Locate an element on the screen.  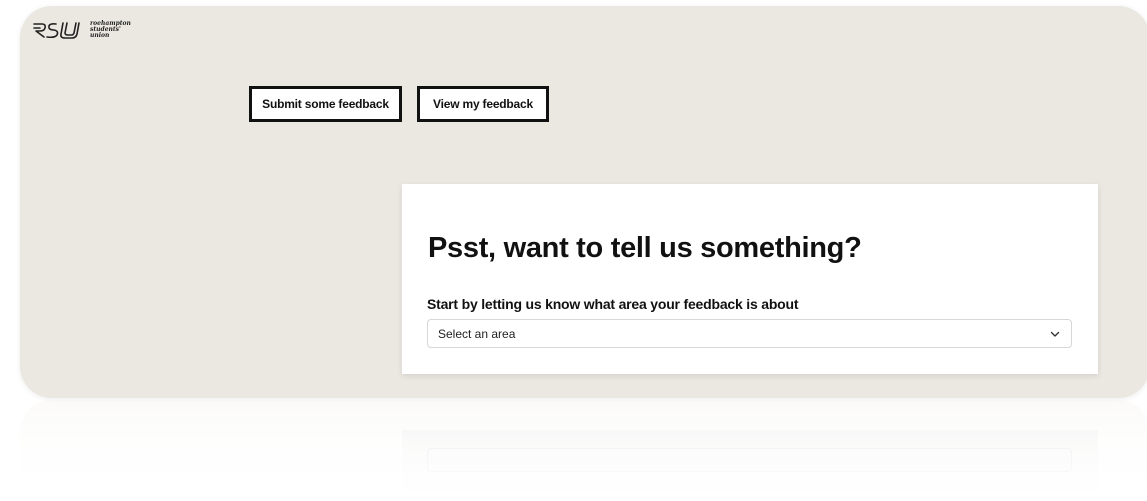
card-title: Psst, want to tell us something? is located at coordinates (645, 248).